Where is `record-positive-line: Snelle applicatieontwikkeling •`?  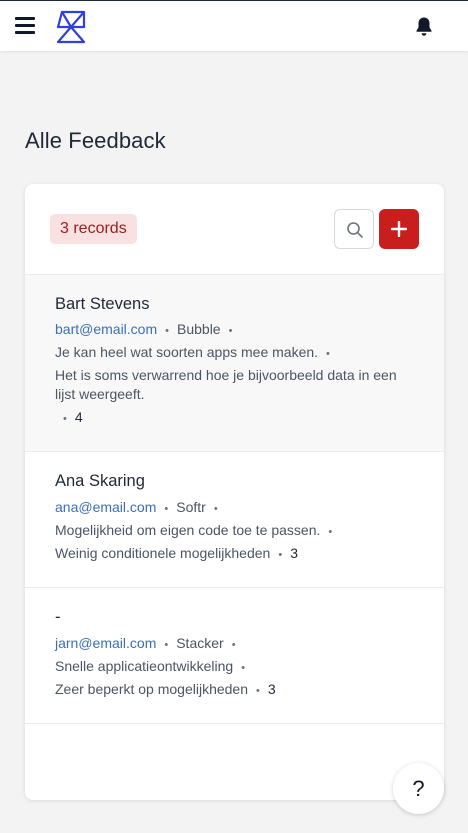 record-positive-line: Snelle applicatieontwikkeling • is located at coordinates (150, 666).